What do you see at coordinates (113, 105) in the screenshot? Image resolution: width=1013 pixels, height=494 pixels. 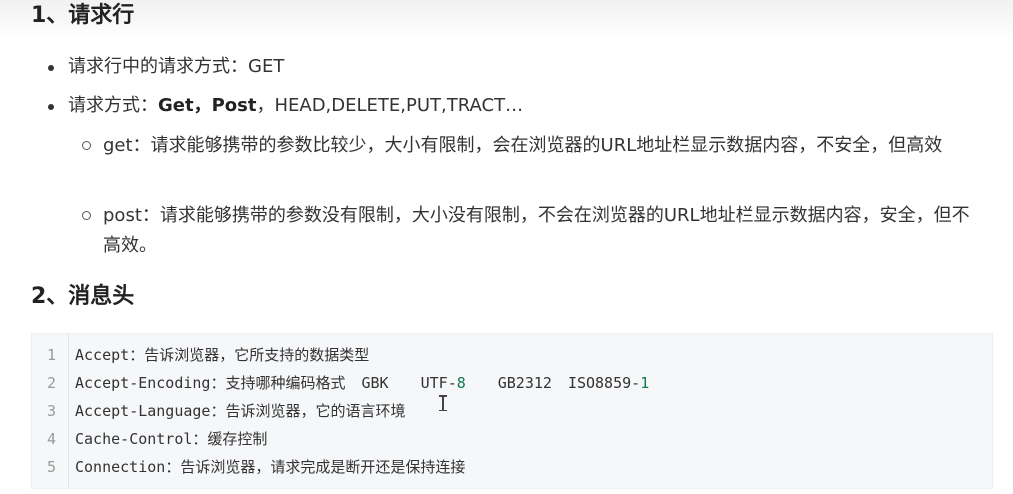 I see `bullet-prefix: 请求方式：` at bounding box center [113, 105].